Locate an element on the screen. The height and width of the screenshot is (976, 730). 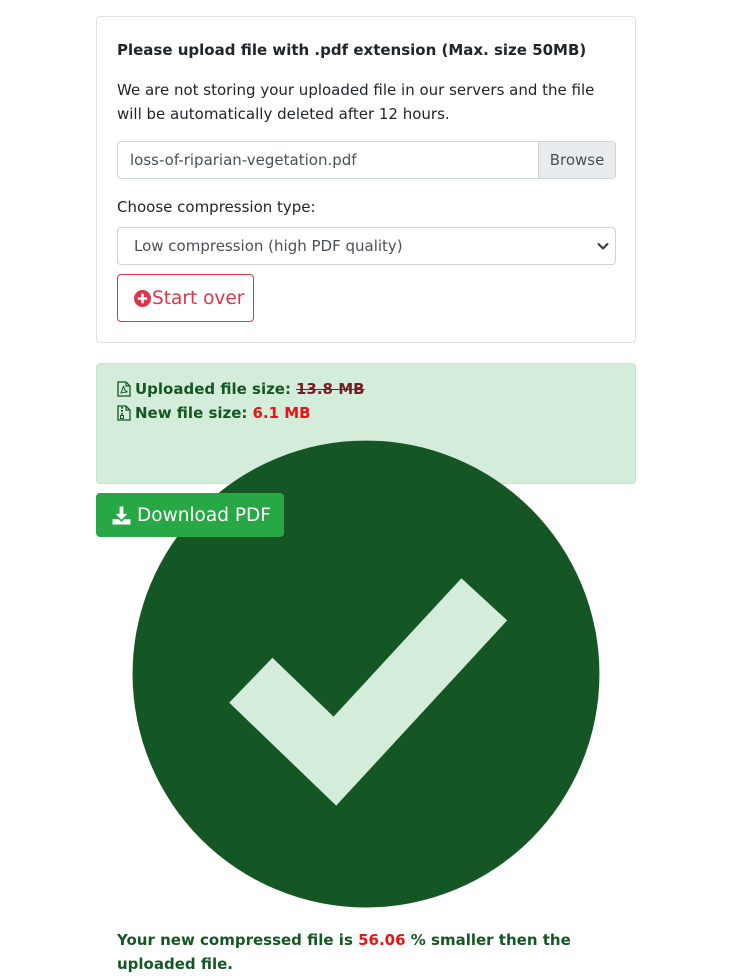
new-size-value: 6.1 MB is located at coordinates (281, 413).